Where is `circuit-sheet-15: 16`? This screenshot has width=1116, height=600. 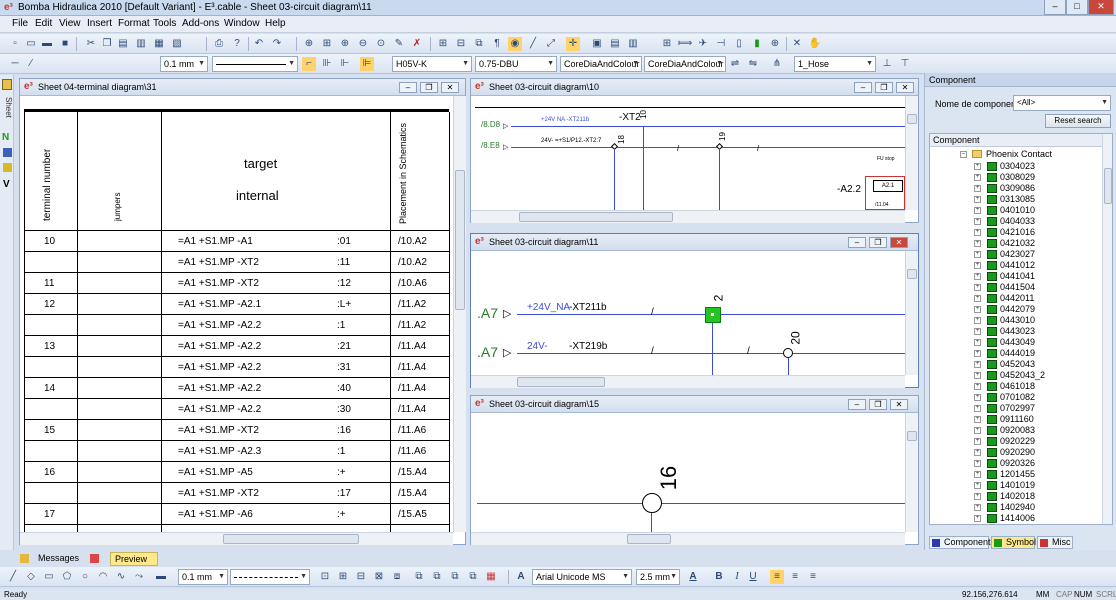 circuit-sheet-15: 16 is located at coordinates (688, 472).